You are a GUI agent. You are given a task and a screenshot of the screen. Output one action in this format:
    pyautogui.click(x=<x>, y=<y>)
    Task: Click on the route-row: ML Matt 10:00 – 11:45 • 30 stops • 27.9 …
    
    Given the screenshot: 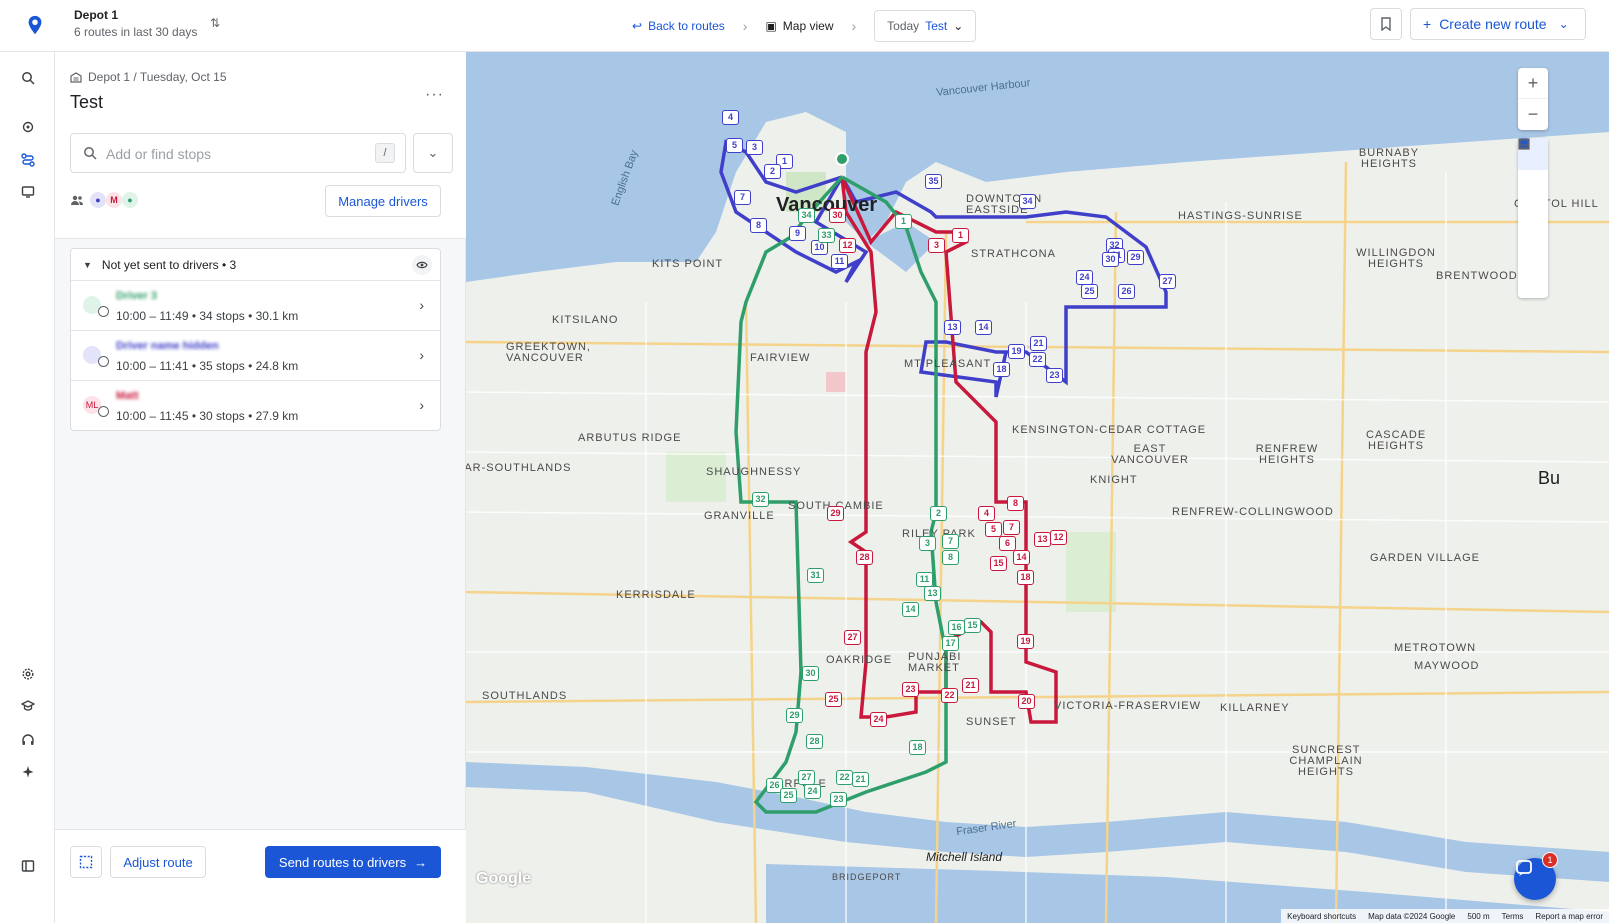 What is the action you would take?
    pyautogui.click(x=255, y=406)
    